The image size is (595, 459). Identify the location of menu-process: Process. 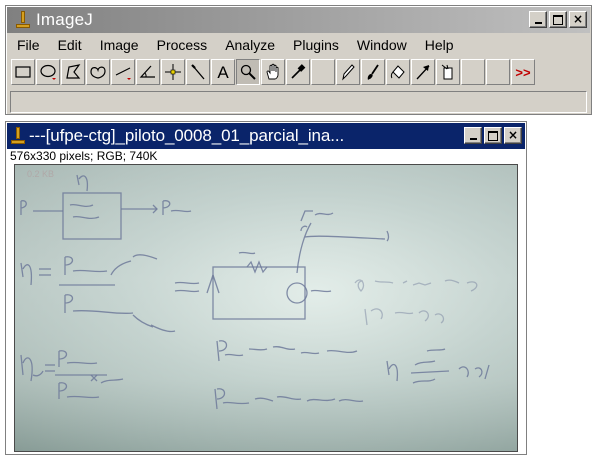
(181, 45).